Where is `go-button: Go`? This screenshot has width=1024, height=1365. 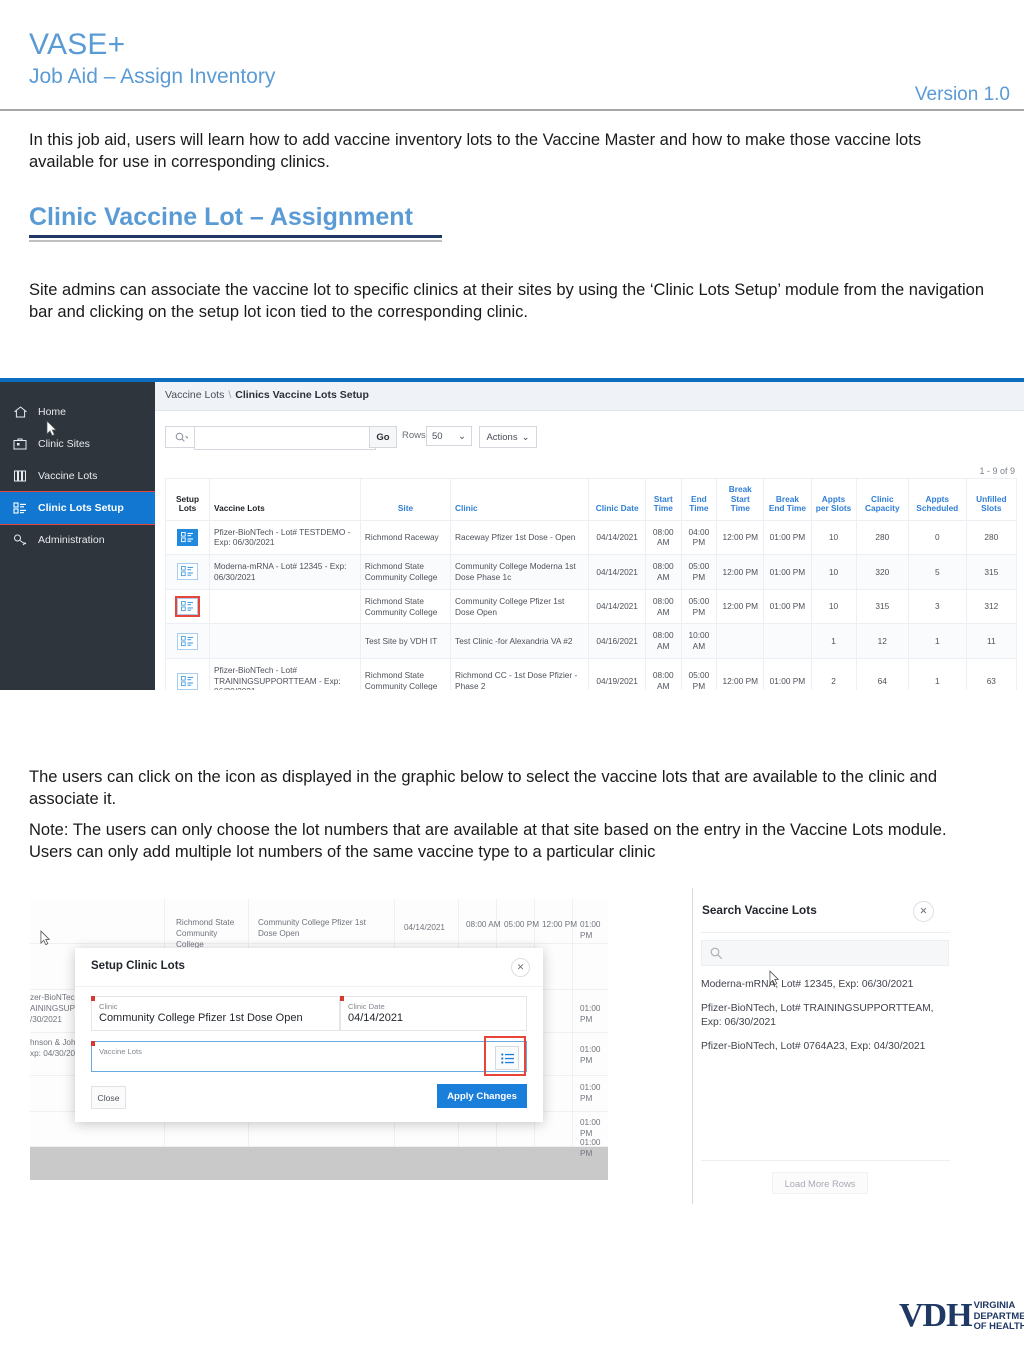
go-button: Go is located at coordinates (383, 437).